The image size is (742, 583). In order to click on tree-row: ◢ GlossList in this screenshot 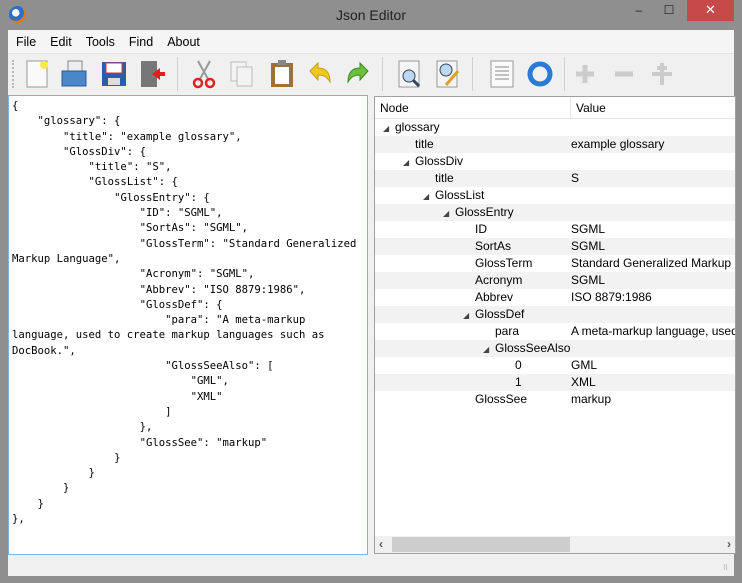, I will do `click(555, 195)`.